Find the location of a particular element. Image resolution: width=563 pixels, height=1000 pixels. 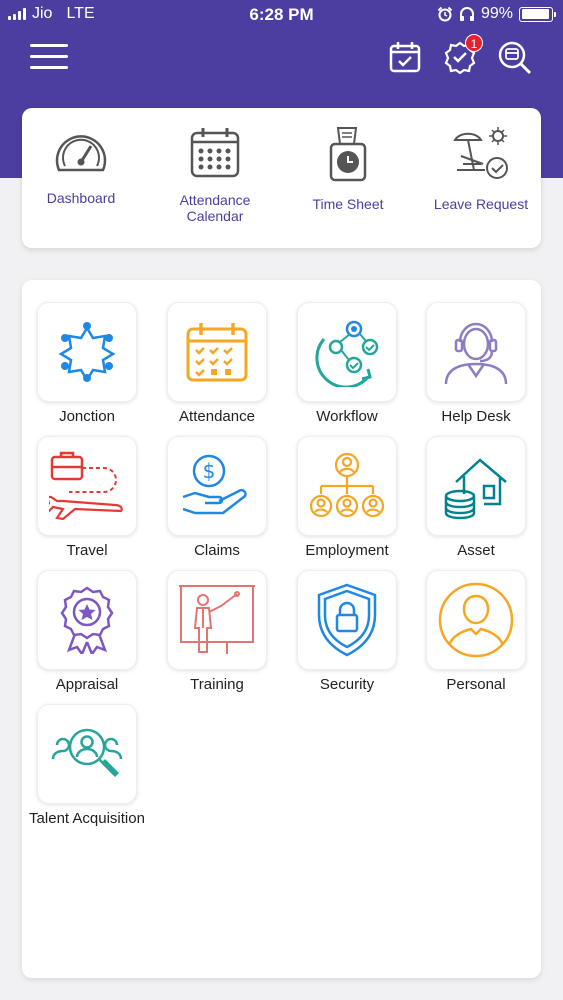

module-label: Jonction is located at coordinates (87, 416).